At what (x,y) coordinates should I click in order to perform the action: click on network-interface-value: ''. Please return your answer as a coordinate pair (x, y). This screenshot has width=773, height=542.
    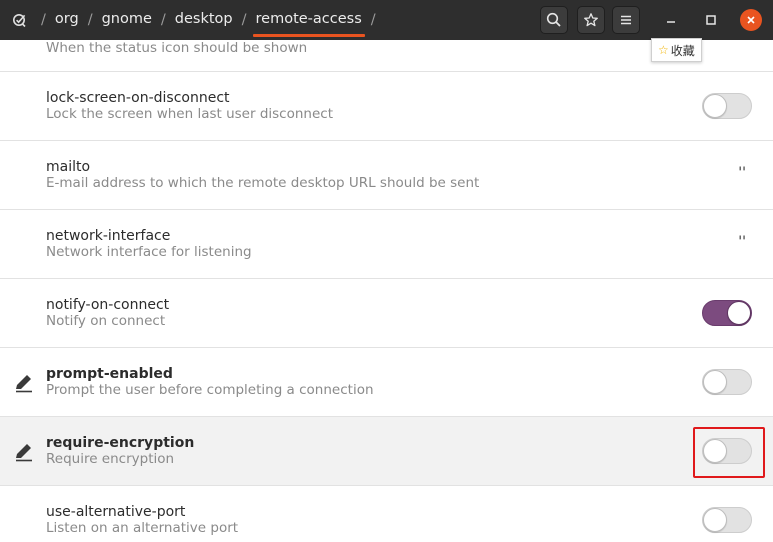
    Looking at the image, I should click on (742, 242).